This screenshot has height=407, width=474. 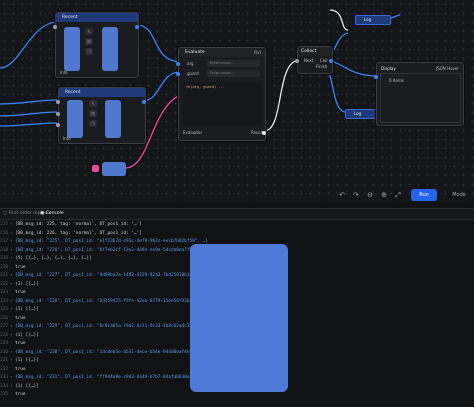 I want to click on source-thumbnail, so click(x=114, y=169).